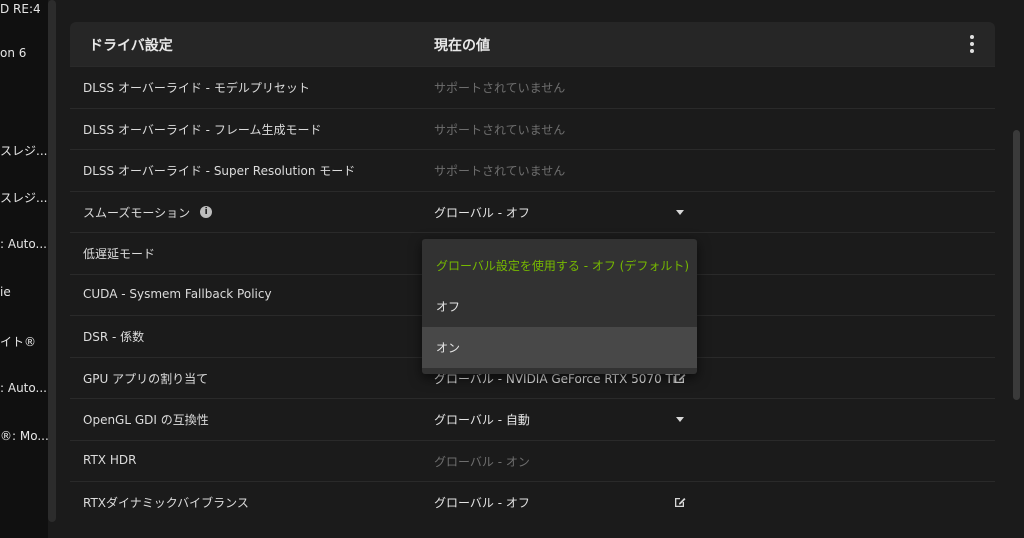 This screenshot has height=538, width=1024. What do you see at coordinates (206, 212) in the screenshot?
I see `info-icon: i` at bounding box center [206, 212].